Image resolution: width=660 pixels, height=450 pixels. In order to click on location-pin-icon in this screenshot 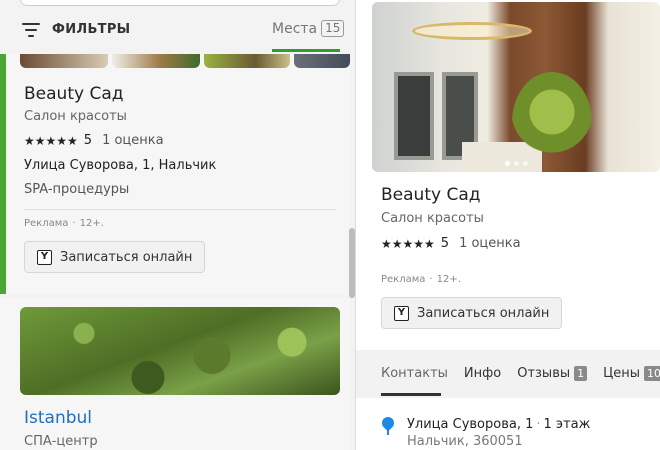, I will do `click(388, 426)`.